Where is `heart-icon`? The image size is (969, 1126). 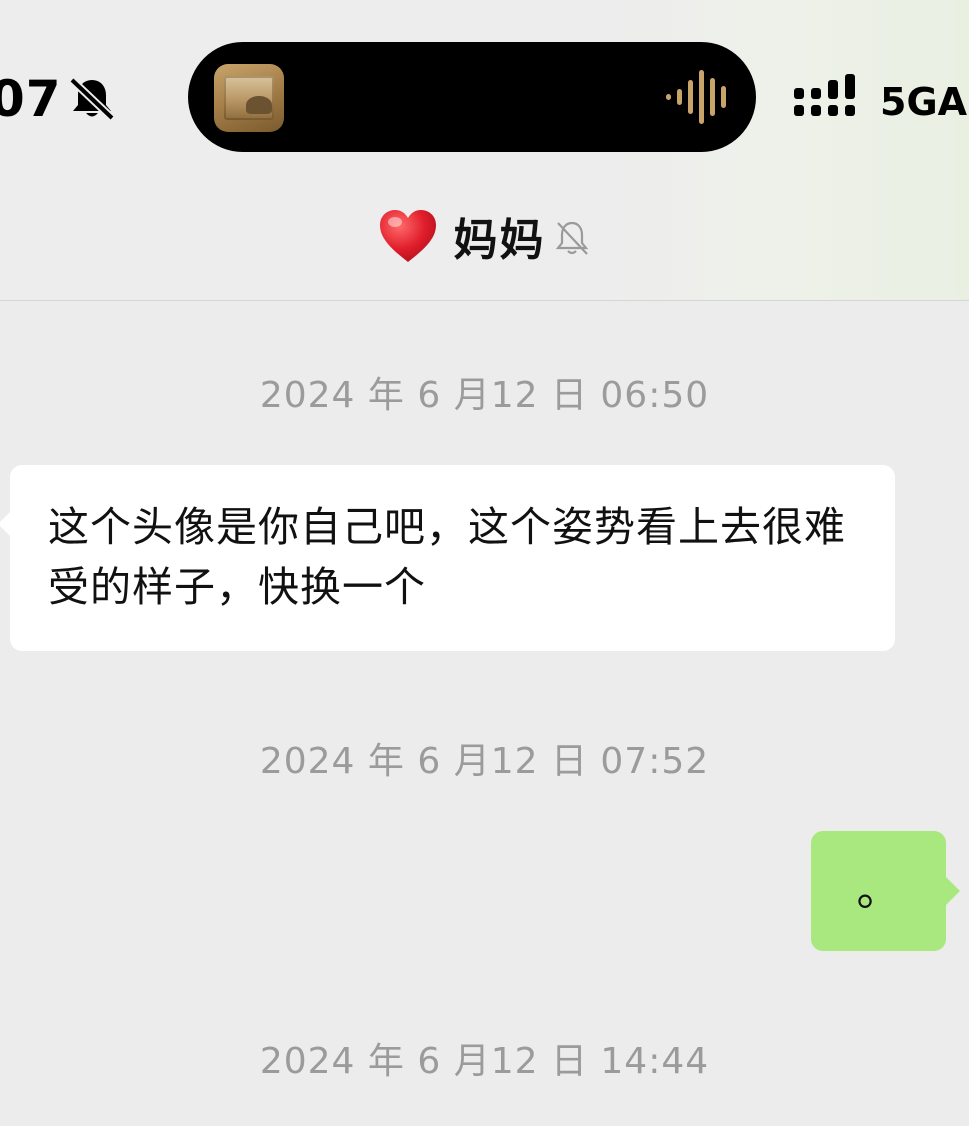 heart-icon is located at coordinates (407, 236).